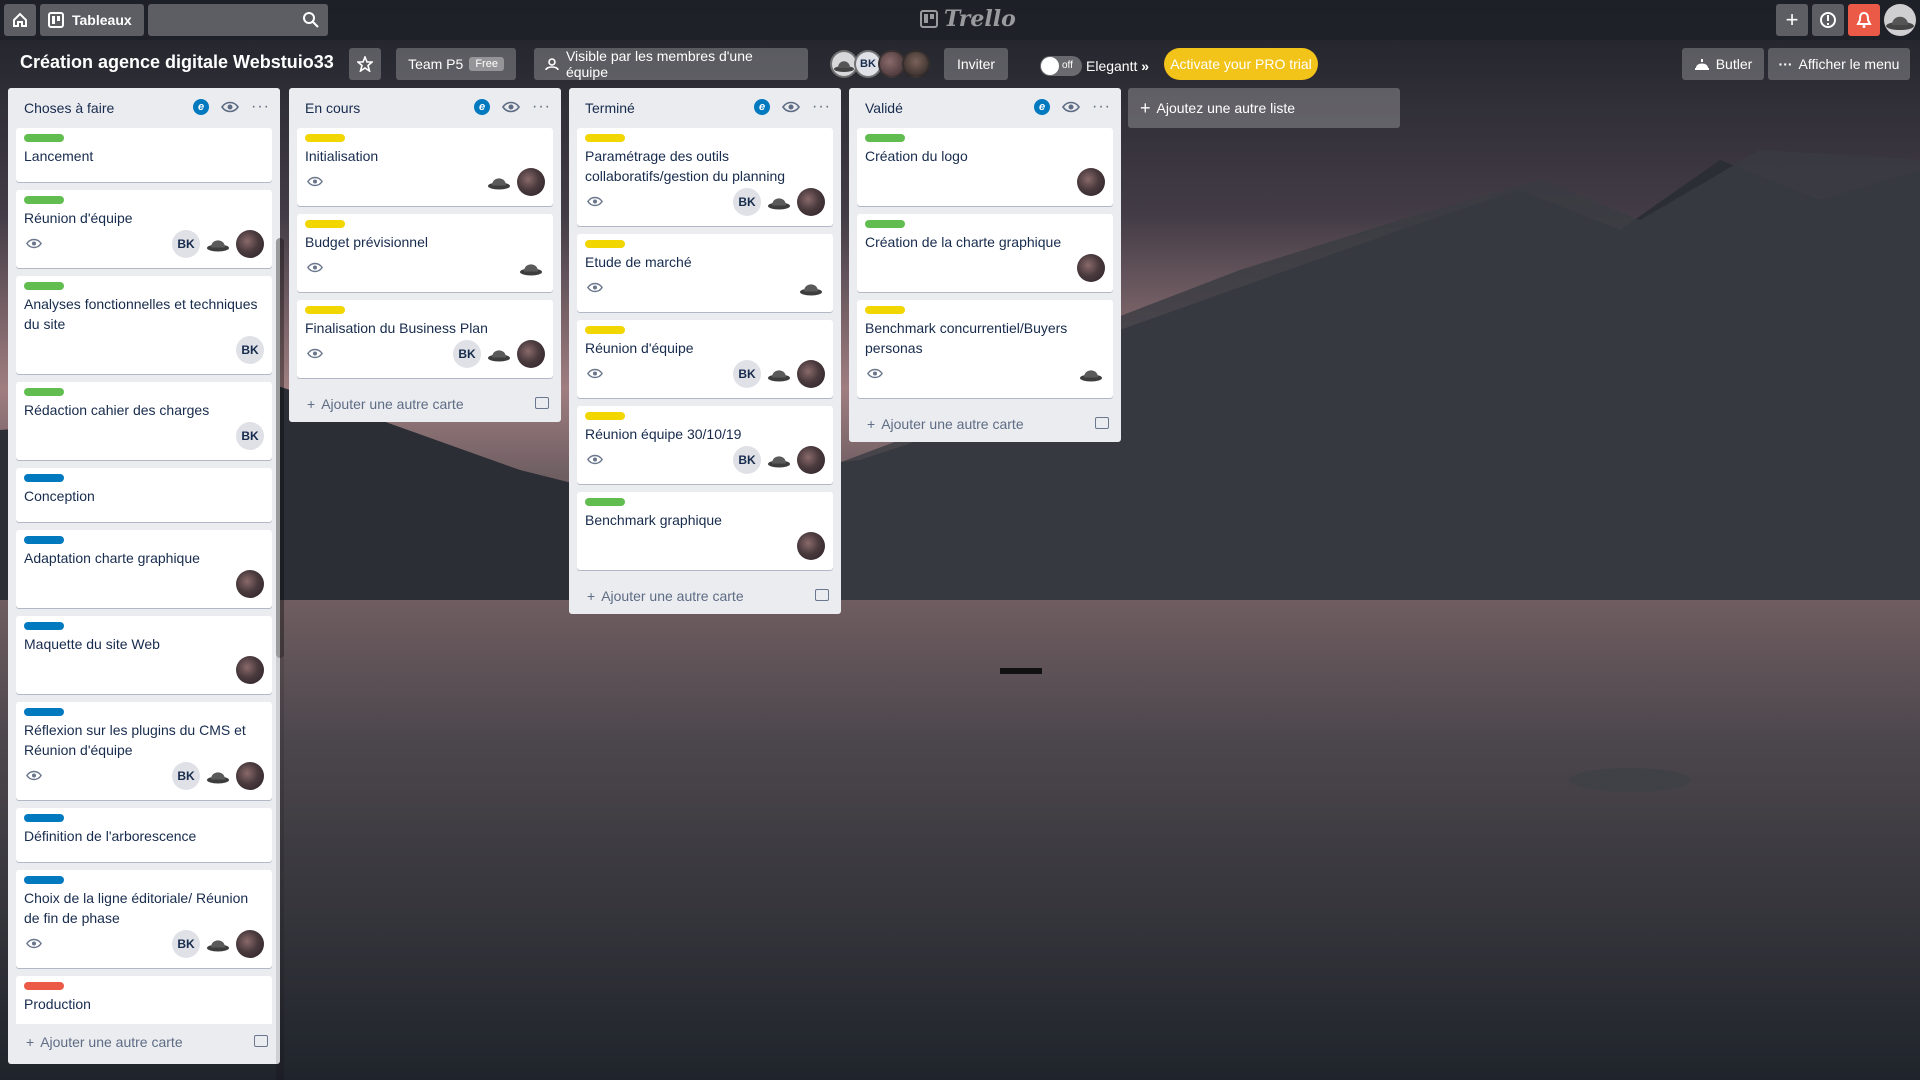 The image size is (1920, 1080). I want to click on team-button: Team P5 Free, so click(456, 64).